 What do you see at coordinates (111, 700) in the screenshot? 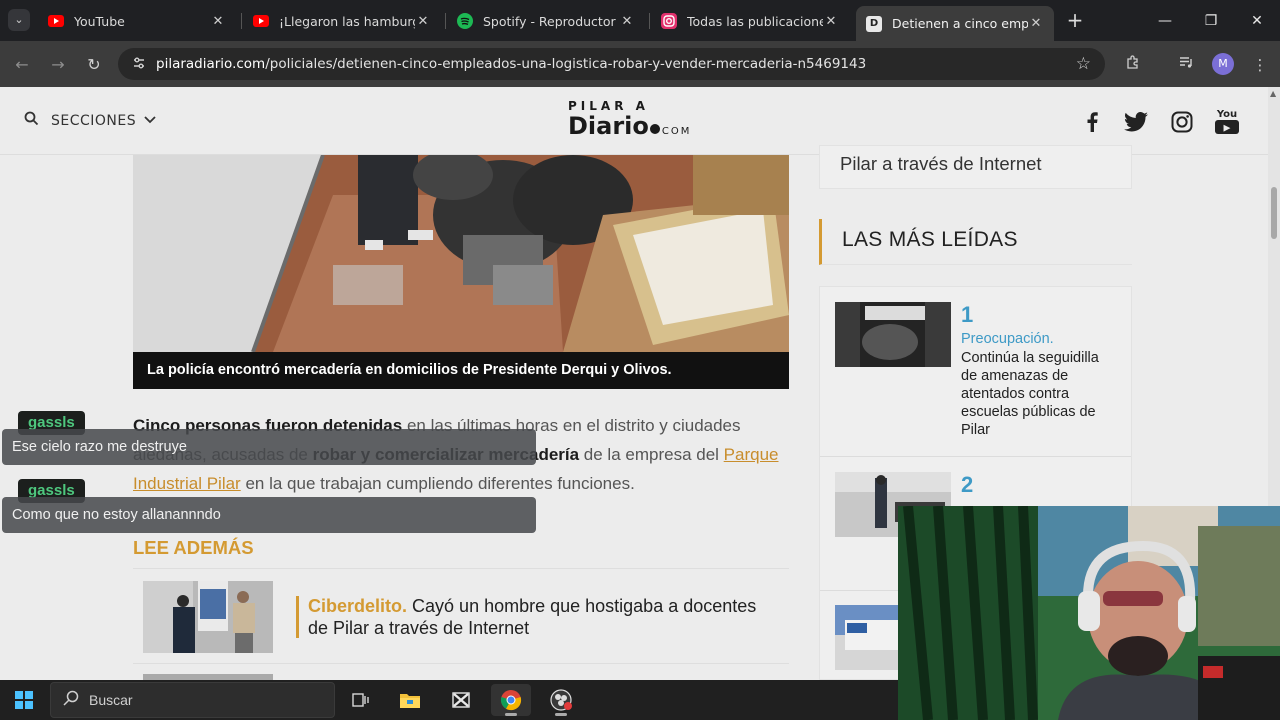
I see `search-label: Buscar` at bounding box center [111, 700].